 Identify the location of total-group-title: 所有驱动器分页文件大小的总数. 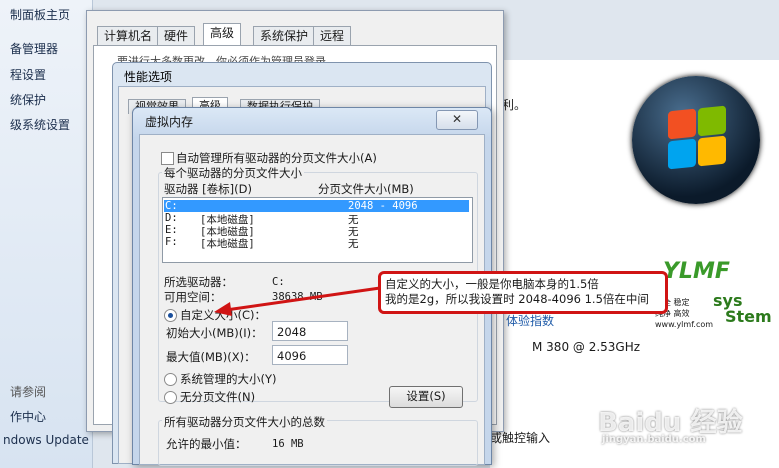
(244, 422).